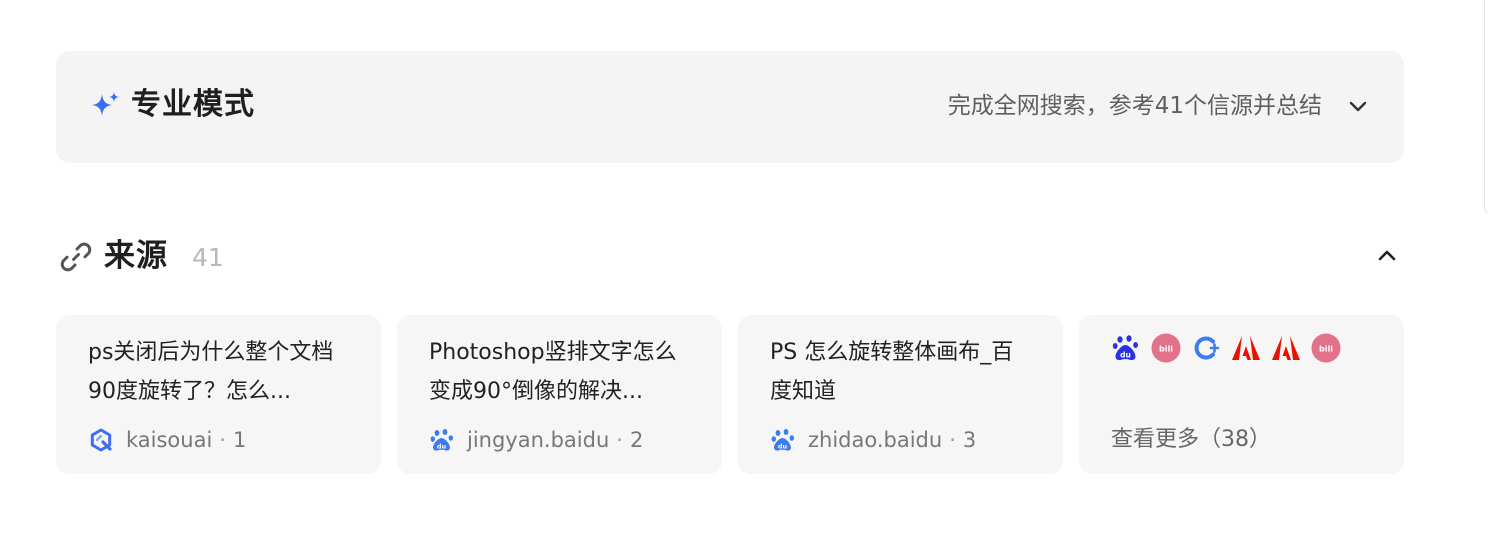 The height and width of the screenshot is (550, 1488). I want to click on sources-title: 来源, so click(136, 256).